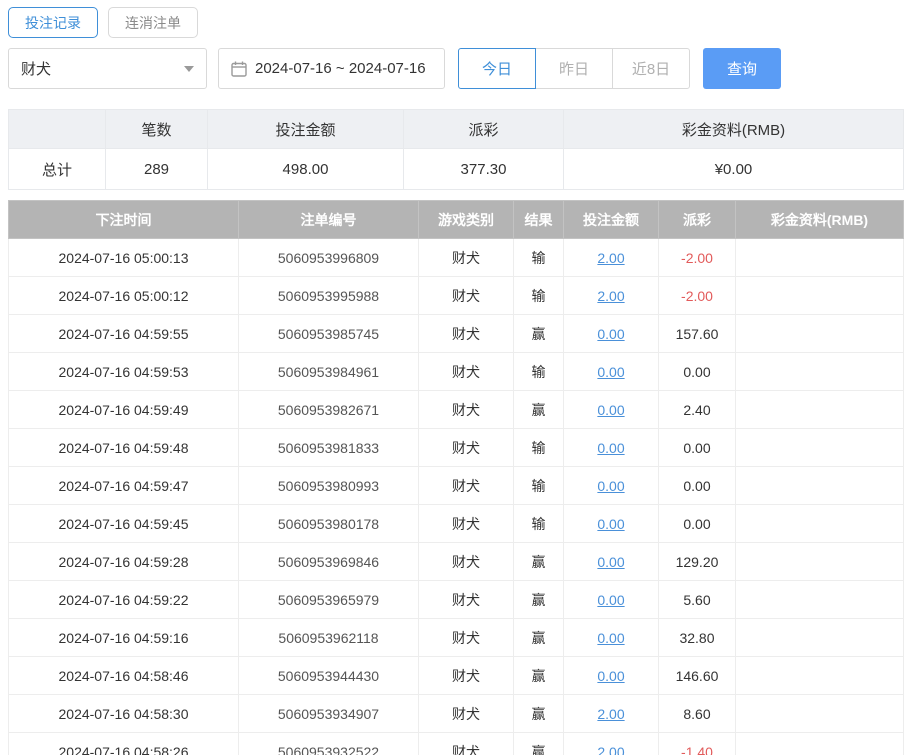  I want to click on cell-order-id: 5060953981833, so click(328, 447).